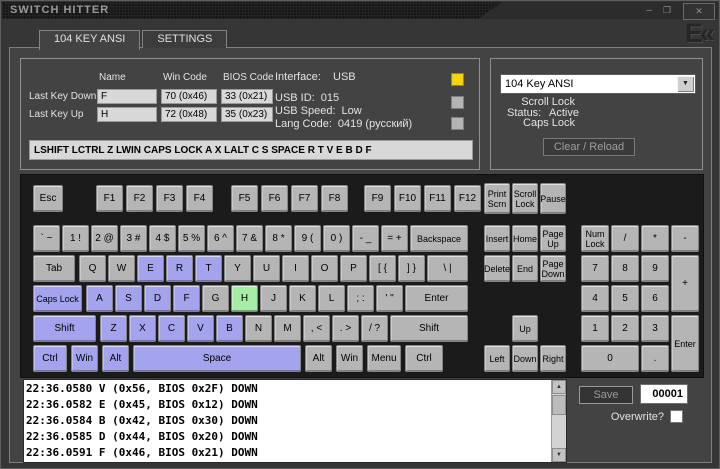 This screenshot has width=720, height=469. I want to click on last-key-down-bios-code-field: 33 (0x21), so click(247, 96).